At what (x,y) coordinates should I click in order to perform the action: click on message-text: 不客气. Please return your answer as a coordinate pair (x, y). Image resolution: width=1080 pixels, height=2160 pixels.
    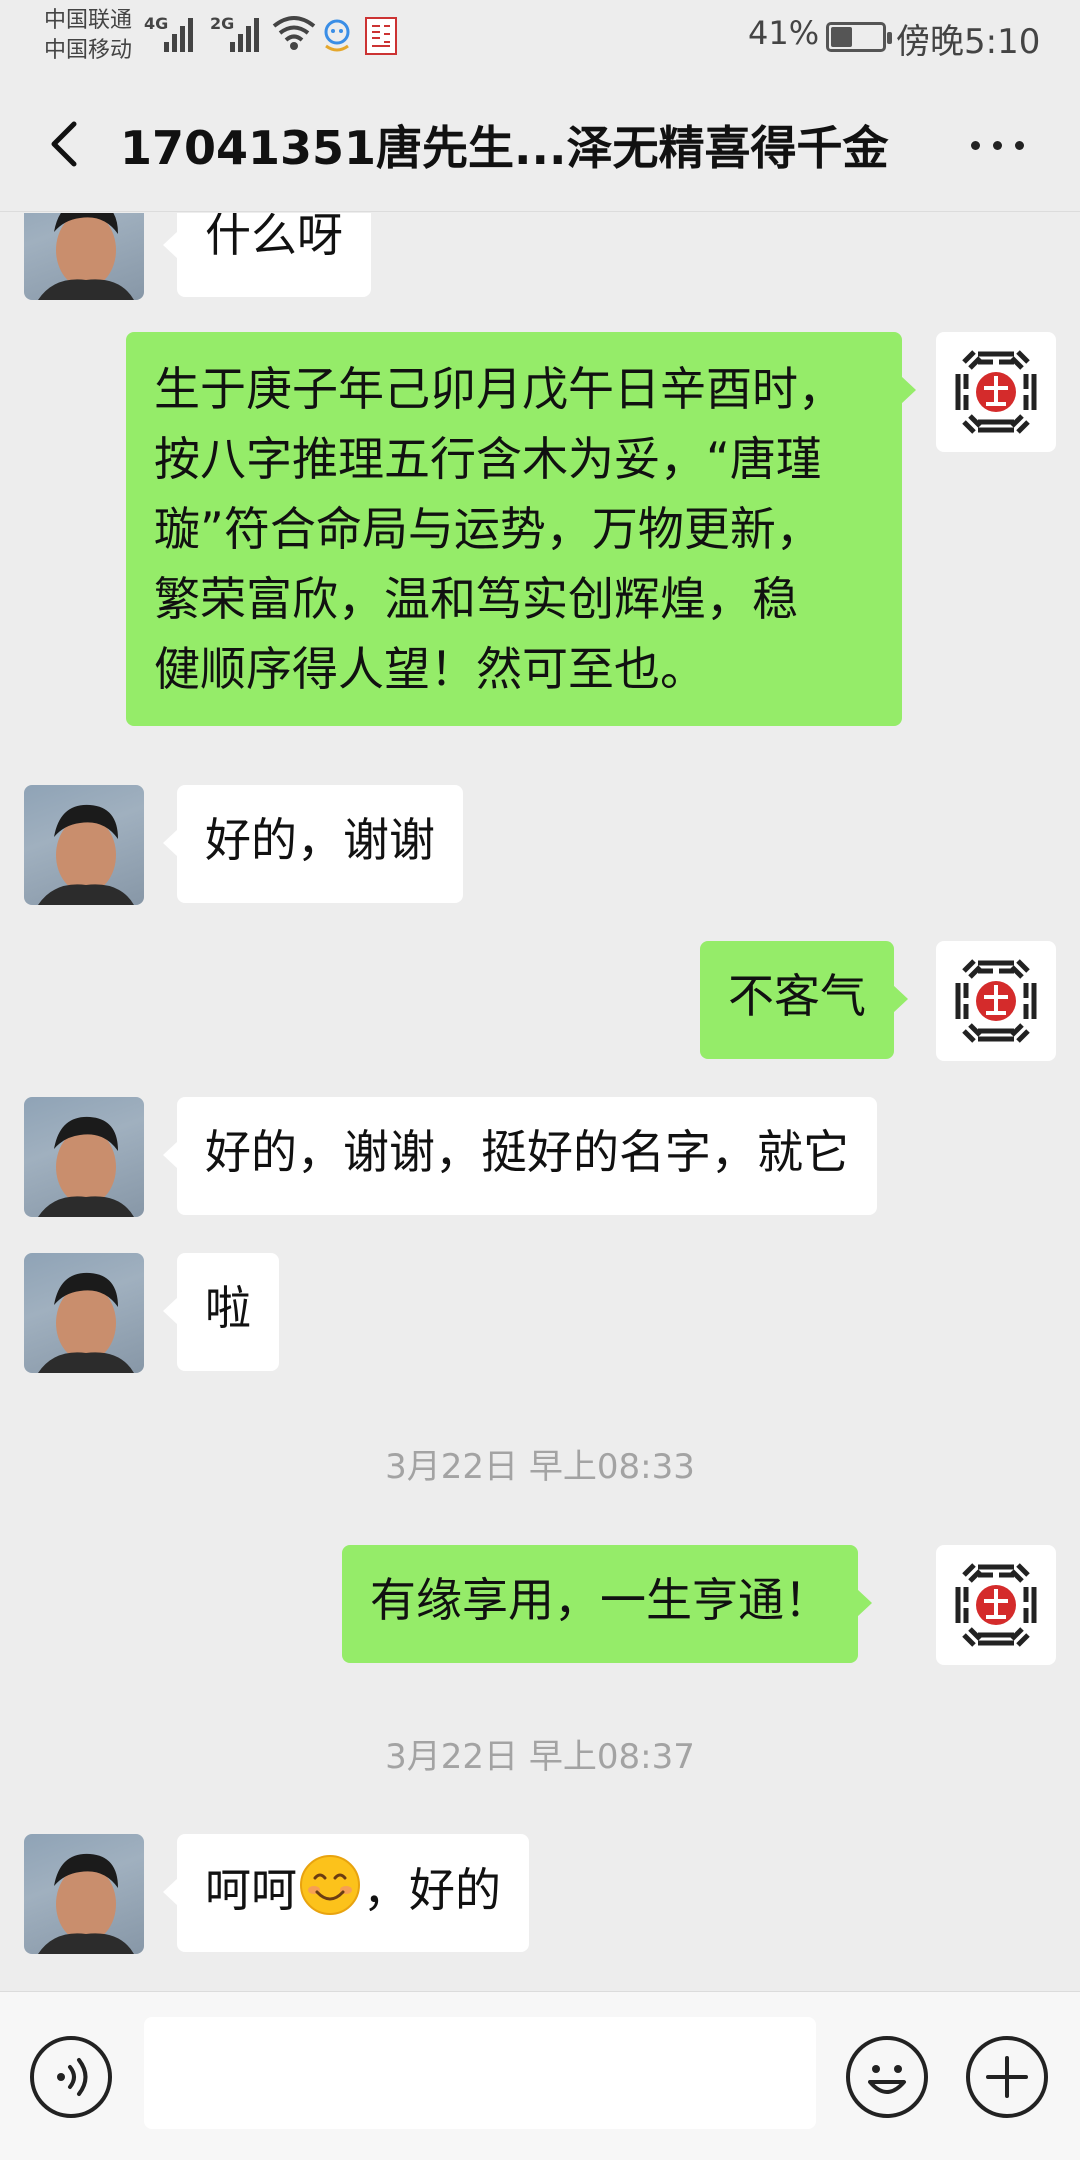
    Looking at the image, I should click on (797, 996).